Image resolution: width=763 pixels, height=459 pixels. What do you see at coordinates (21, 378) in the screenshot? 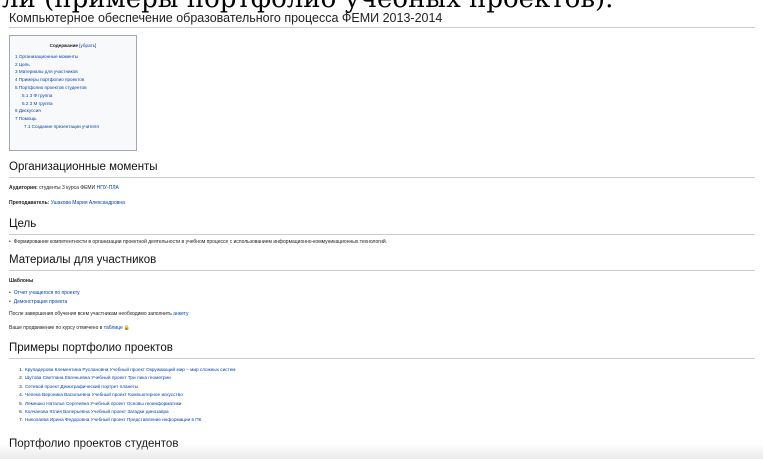
I see `list-number: 2.` at bounding box center [21, 378].